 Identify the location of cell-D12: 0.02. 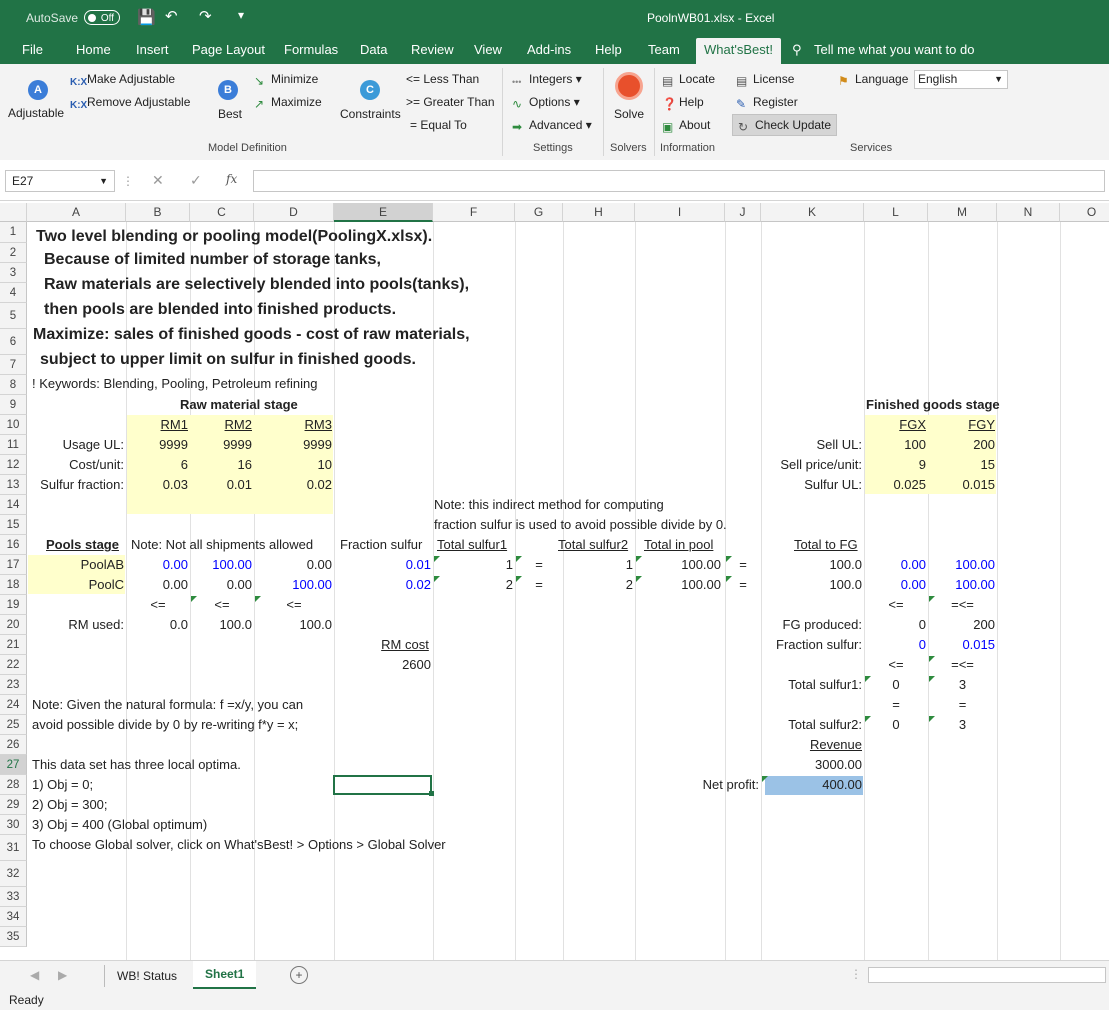
(293, 484).